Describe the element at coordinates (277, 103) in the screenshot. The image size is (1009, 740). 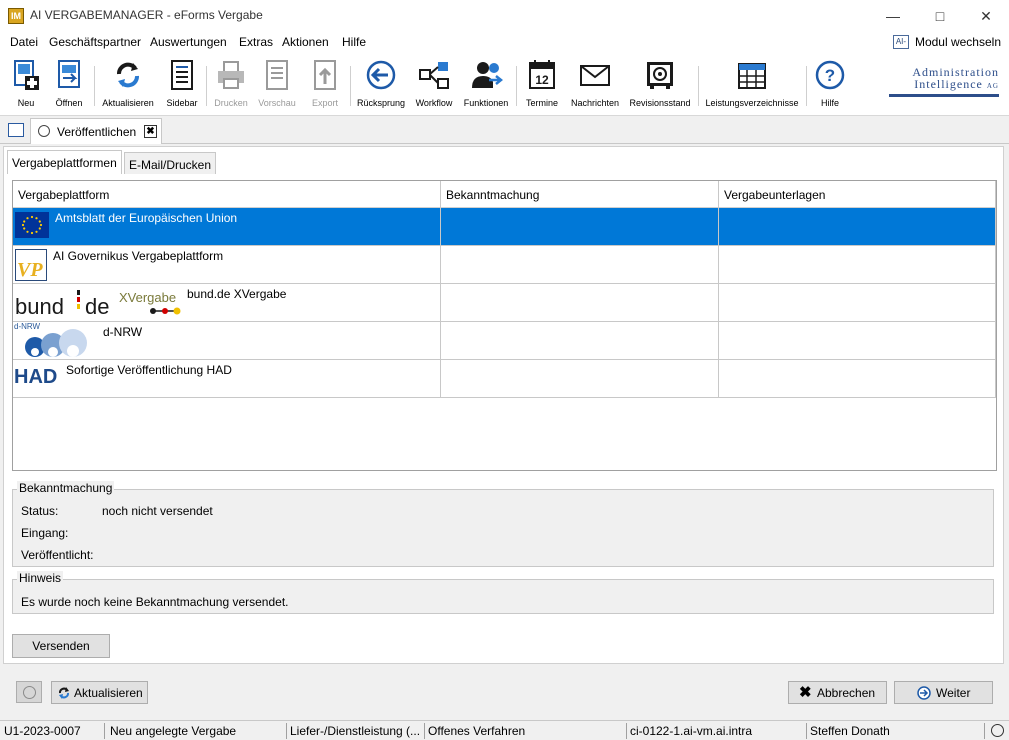
I see `preview-button-label: Vorschau` at that location.